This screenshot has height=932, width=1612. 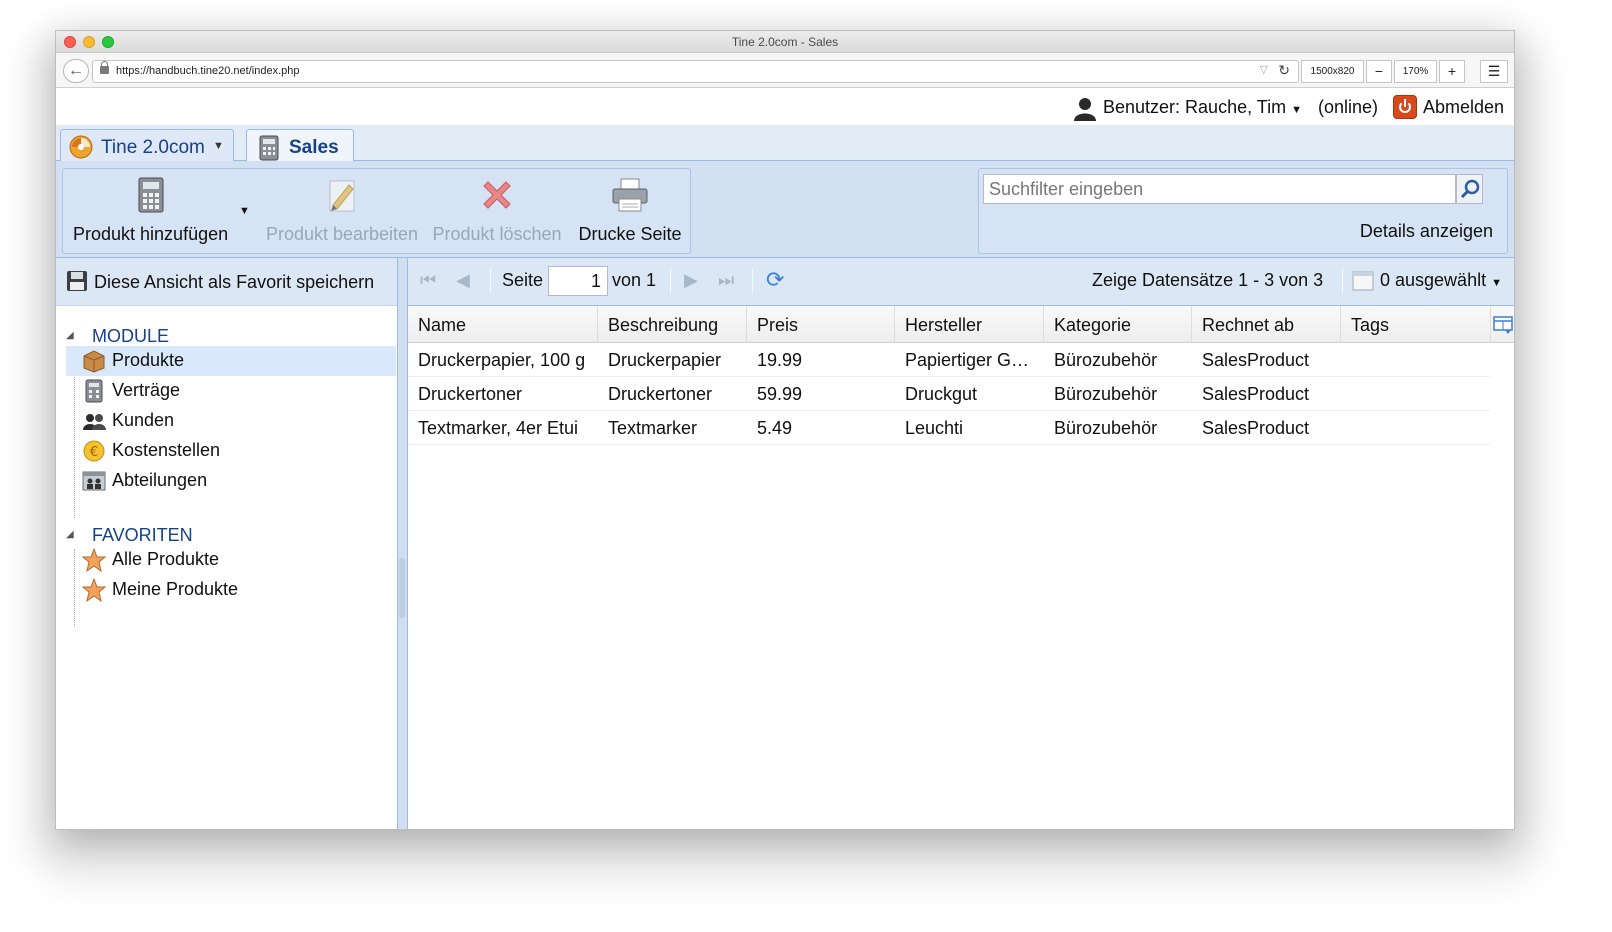 I want to click on sidebar-item-label: Kunden, so click(x=143, y=420).